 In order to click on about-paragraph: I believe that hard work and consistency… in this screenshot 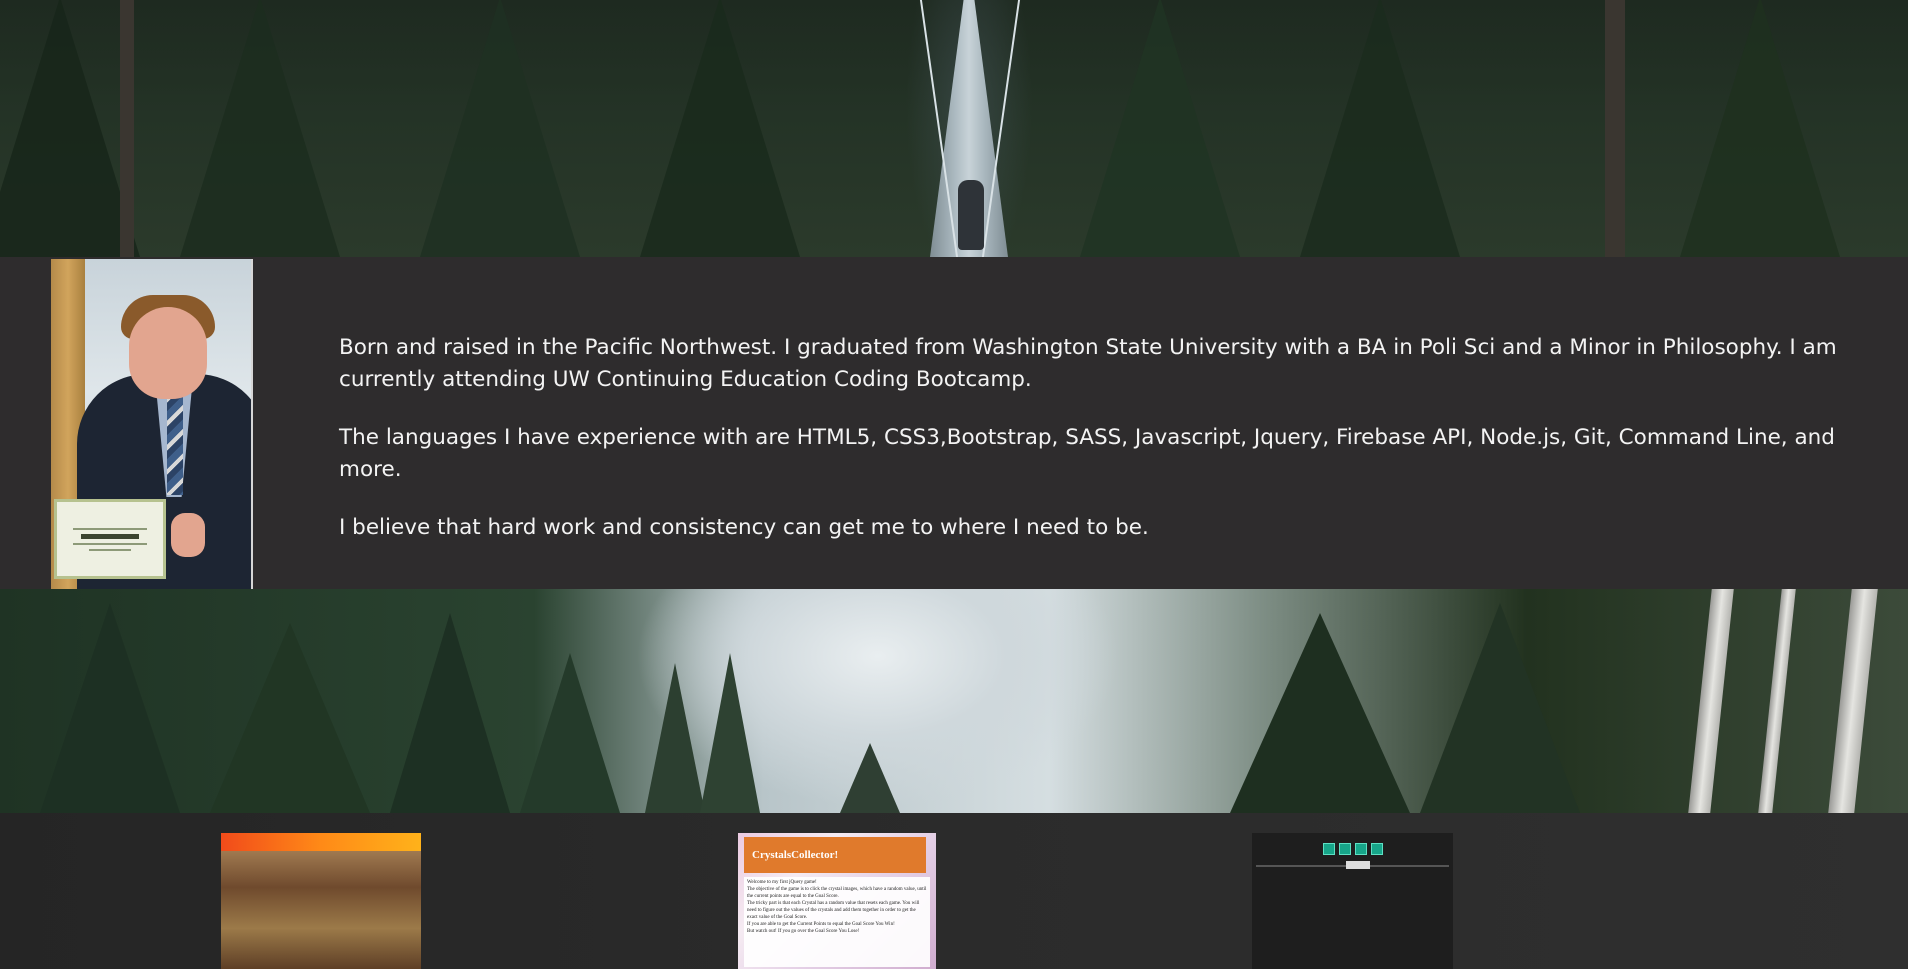, I will do `click(744, 527)`.